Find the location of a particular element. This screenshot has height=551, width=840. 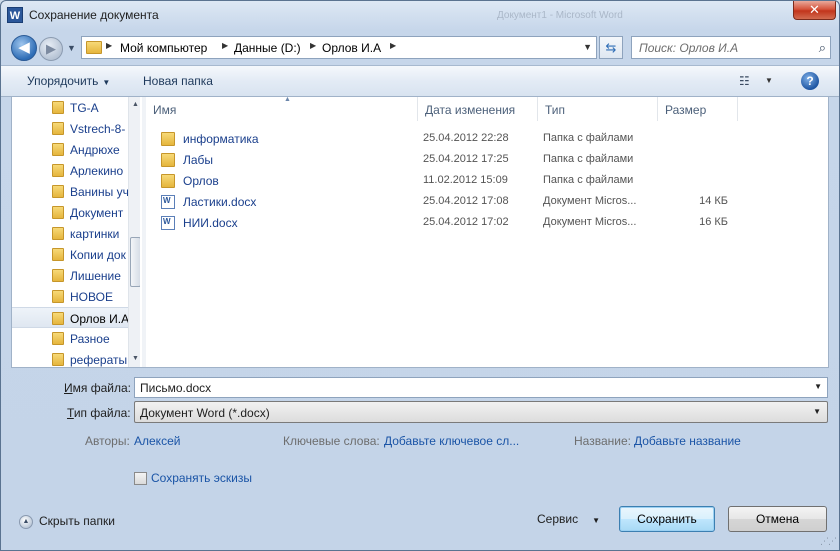

save-thumbnails-checkbox is located at coordinates (140, 478).